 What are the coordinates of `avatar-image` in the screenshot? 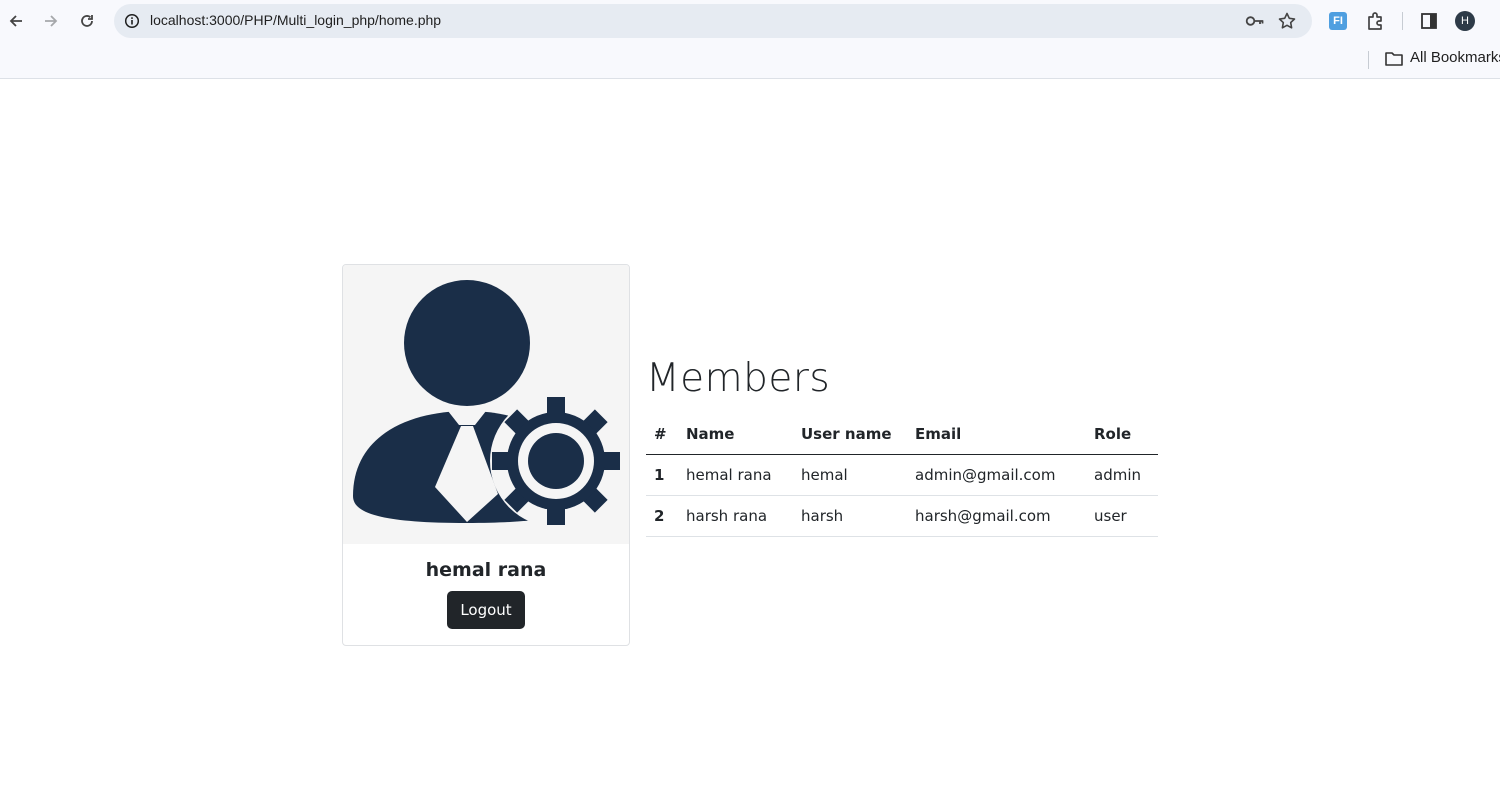 It's located at (486, 404).